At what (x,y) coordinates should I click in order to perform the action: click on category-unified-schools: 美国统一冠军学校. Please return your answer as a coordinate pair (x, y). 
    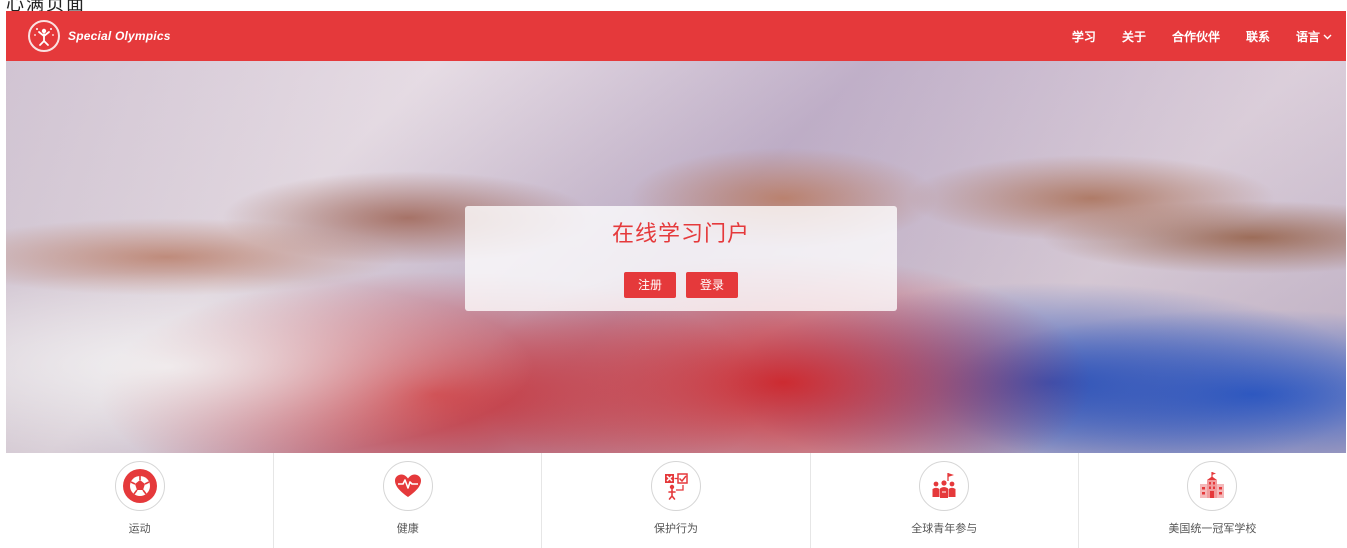
    Looking at the image, I should click on (1212, 500).